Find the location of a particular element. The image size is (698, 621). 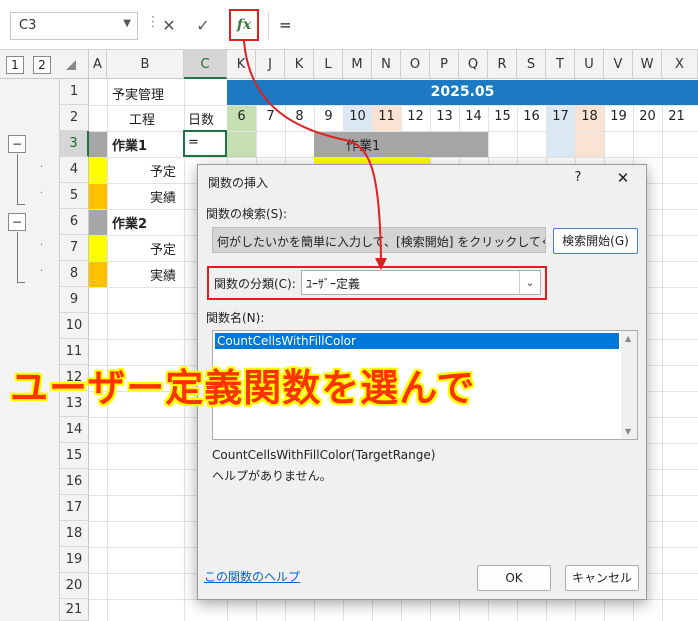

annotation-arrow is located at coordinates (315, 155).